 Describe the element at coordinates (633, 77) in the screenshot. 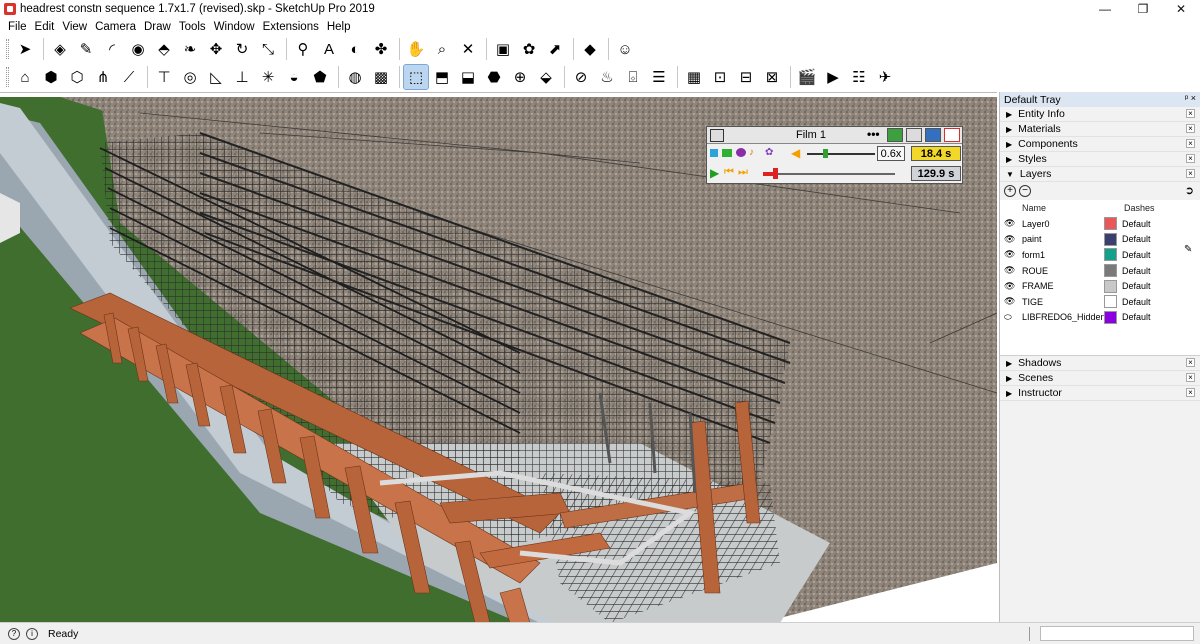

I see `camera-icon: ⌺` at that location.